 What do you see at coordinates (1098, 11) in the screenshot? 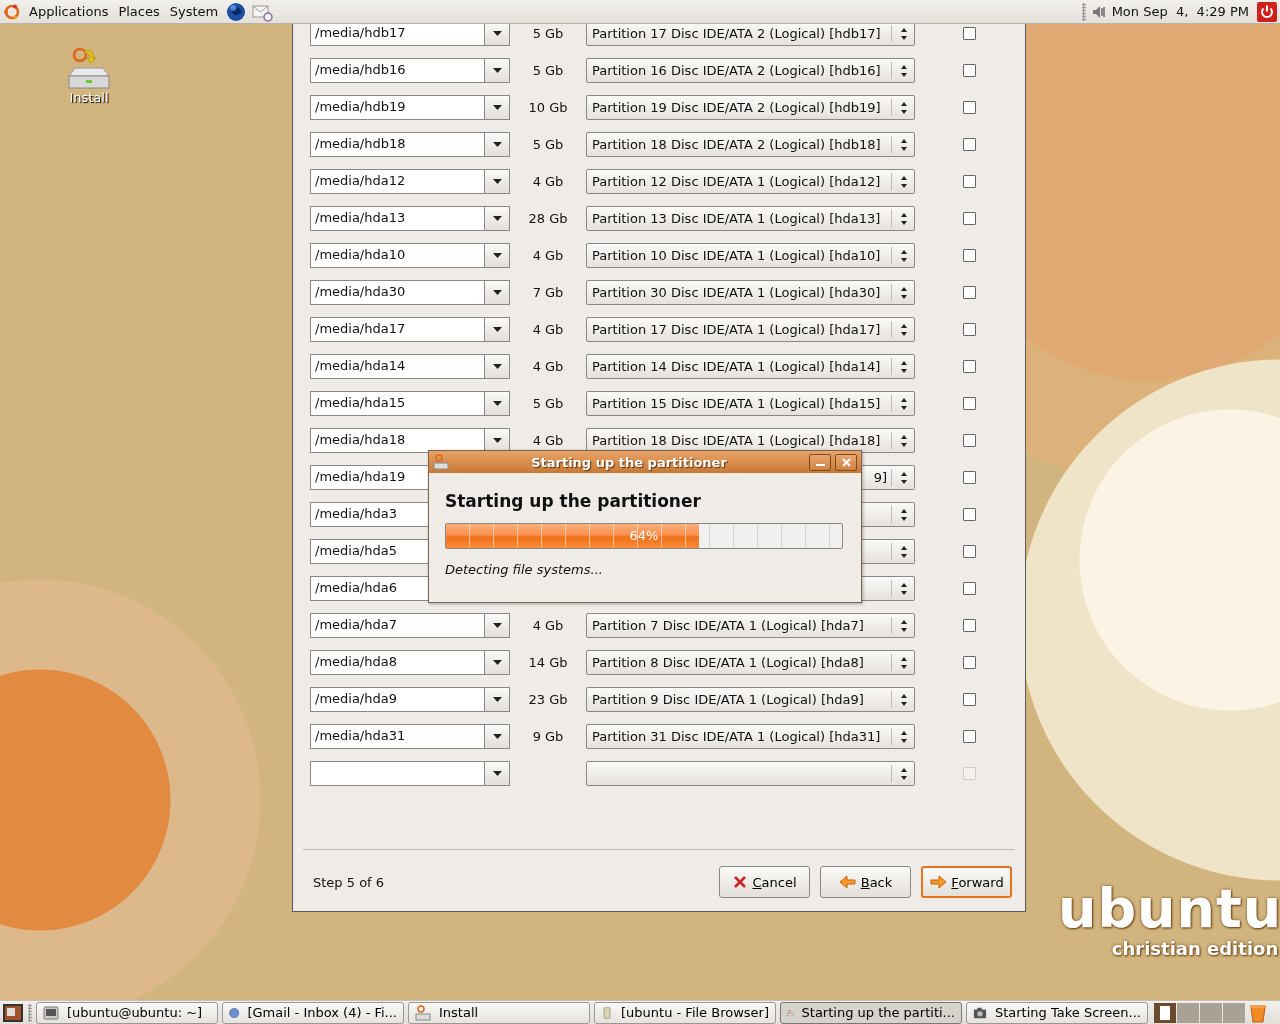
I see `speaker-icon` at bounding box center [1098, 11].